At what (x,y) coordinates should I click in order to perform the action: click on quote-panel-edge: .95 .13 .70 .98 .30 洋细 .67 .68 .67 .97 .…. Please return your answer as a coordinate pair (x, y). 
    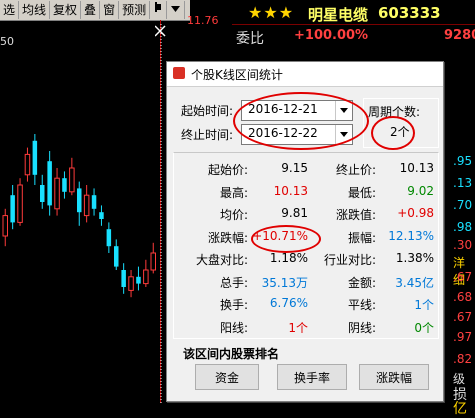
    Looking at the image, I should click on (459, 239).